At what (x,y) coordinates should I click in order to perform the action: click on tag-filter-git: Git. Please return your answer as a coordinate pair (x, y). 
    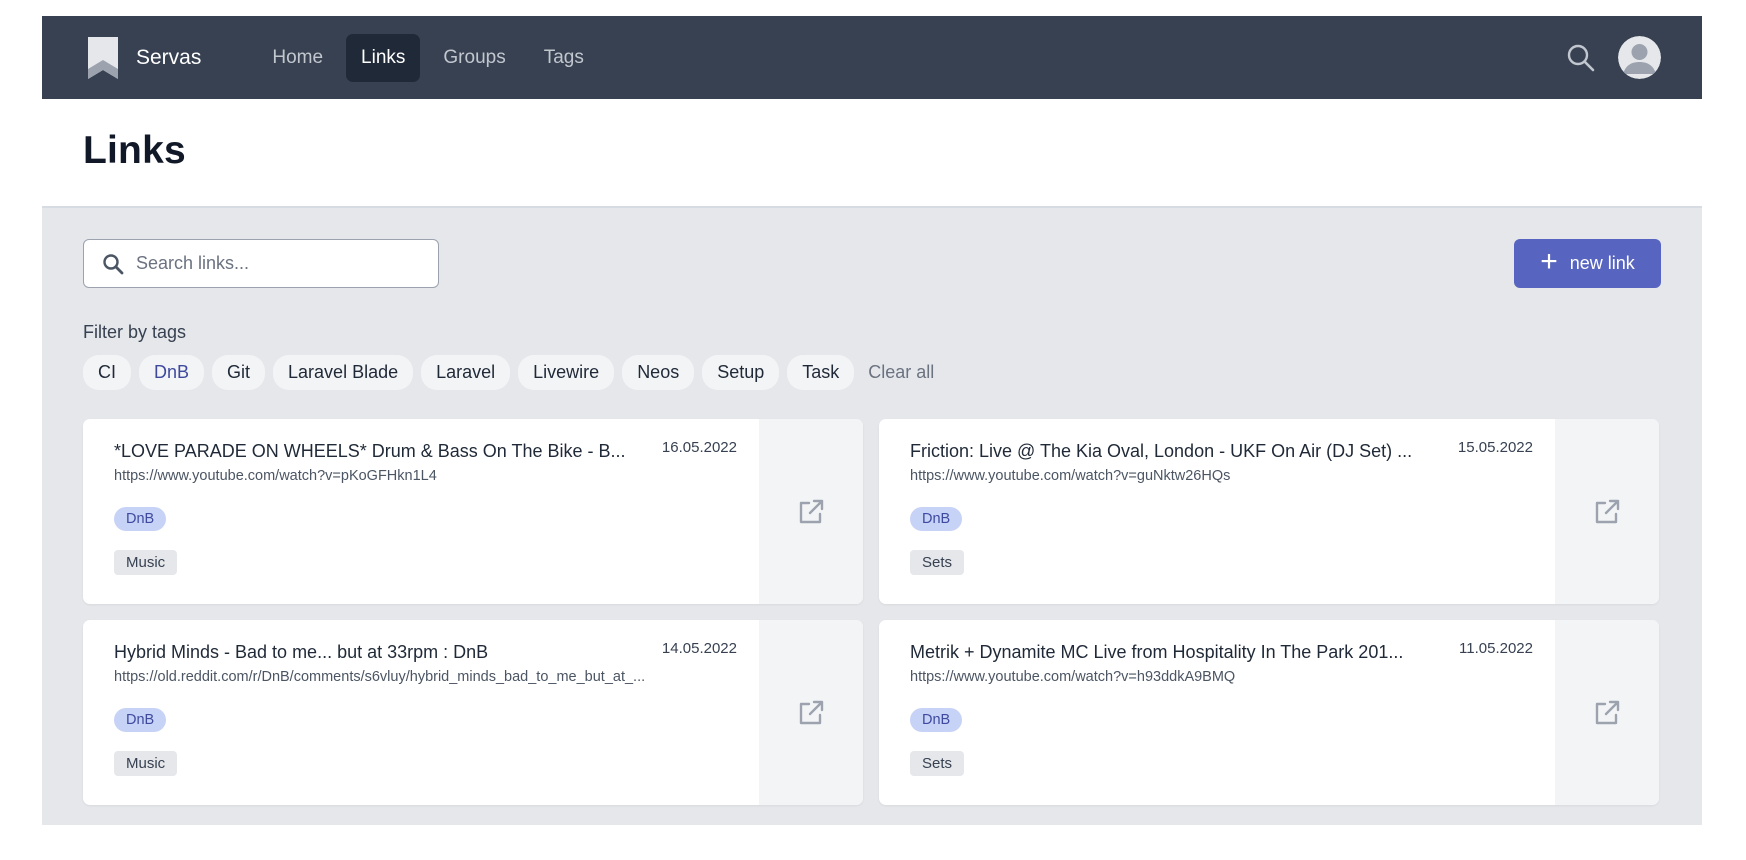
    Looking at the image, I should click on (239, 372).